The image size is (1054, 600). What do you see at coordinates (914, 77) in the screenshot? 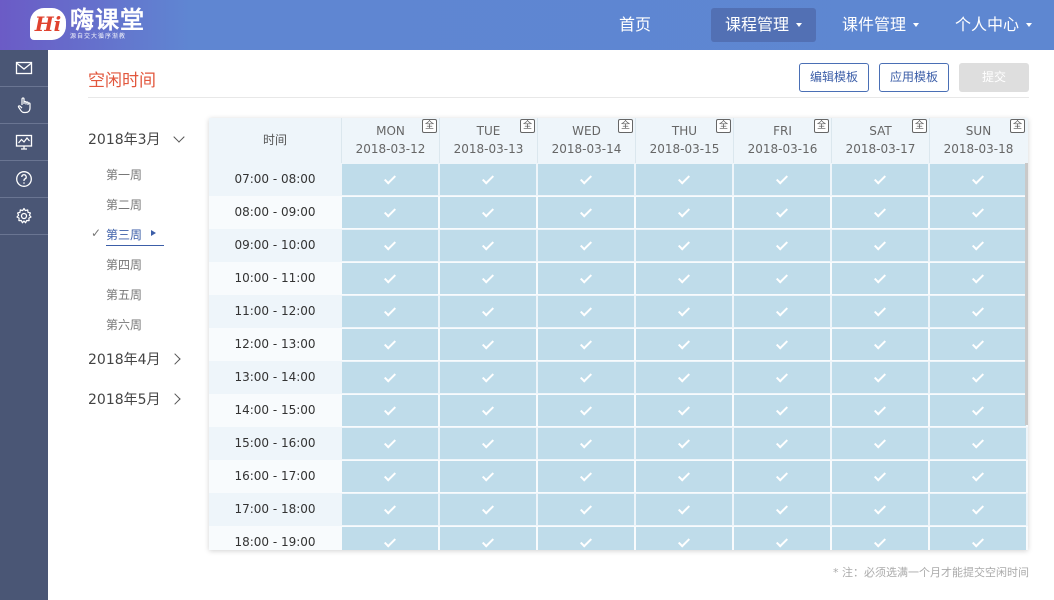
I see `apply-template-button: 应用模板` at bounding box center [914, 77].